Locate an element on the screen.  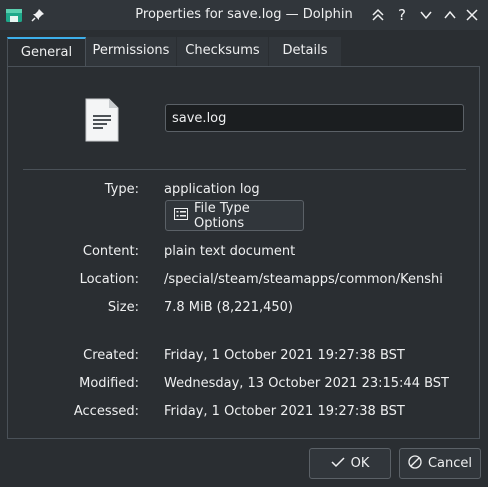
title-bar: Properties for save.log — Dolphin ? is located at coordinates (244, 15).